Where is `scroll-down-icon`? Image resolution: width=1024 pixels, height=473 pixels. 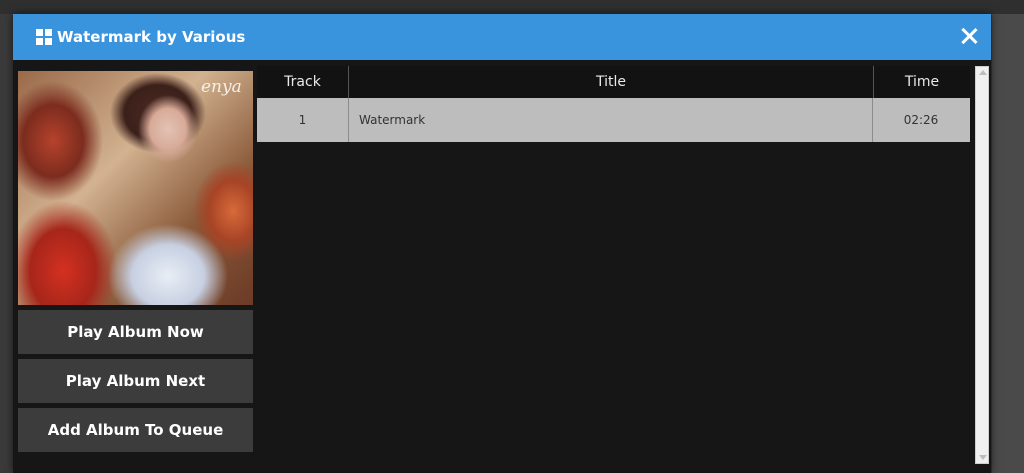
scroll-down-icon is located at coordinates (983, 457).